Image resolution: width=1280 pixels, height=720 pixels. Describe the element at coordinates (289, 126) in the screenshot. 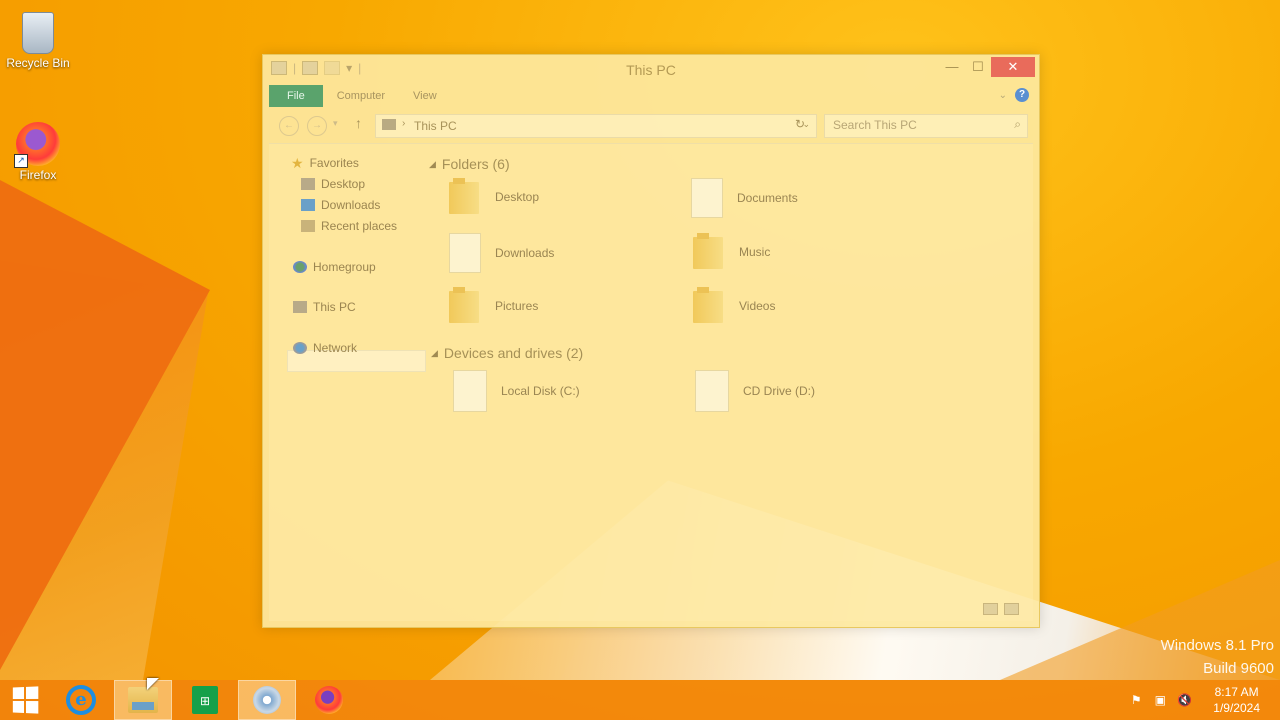

I see `back-button: ←` at that location.